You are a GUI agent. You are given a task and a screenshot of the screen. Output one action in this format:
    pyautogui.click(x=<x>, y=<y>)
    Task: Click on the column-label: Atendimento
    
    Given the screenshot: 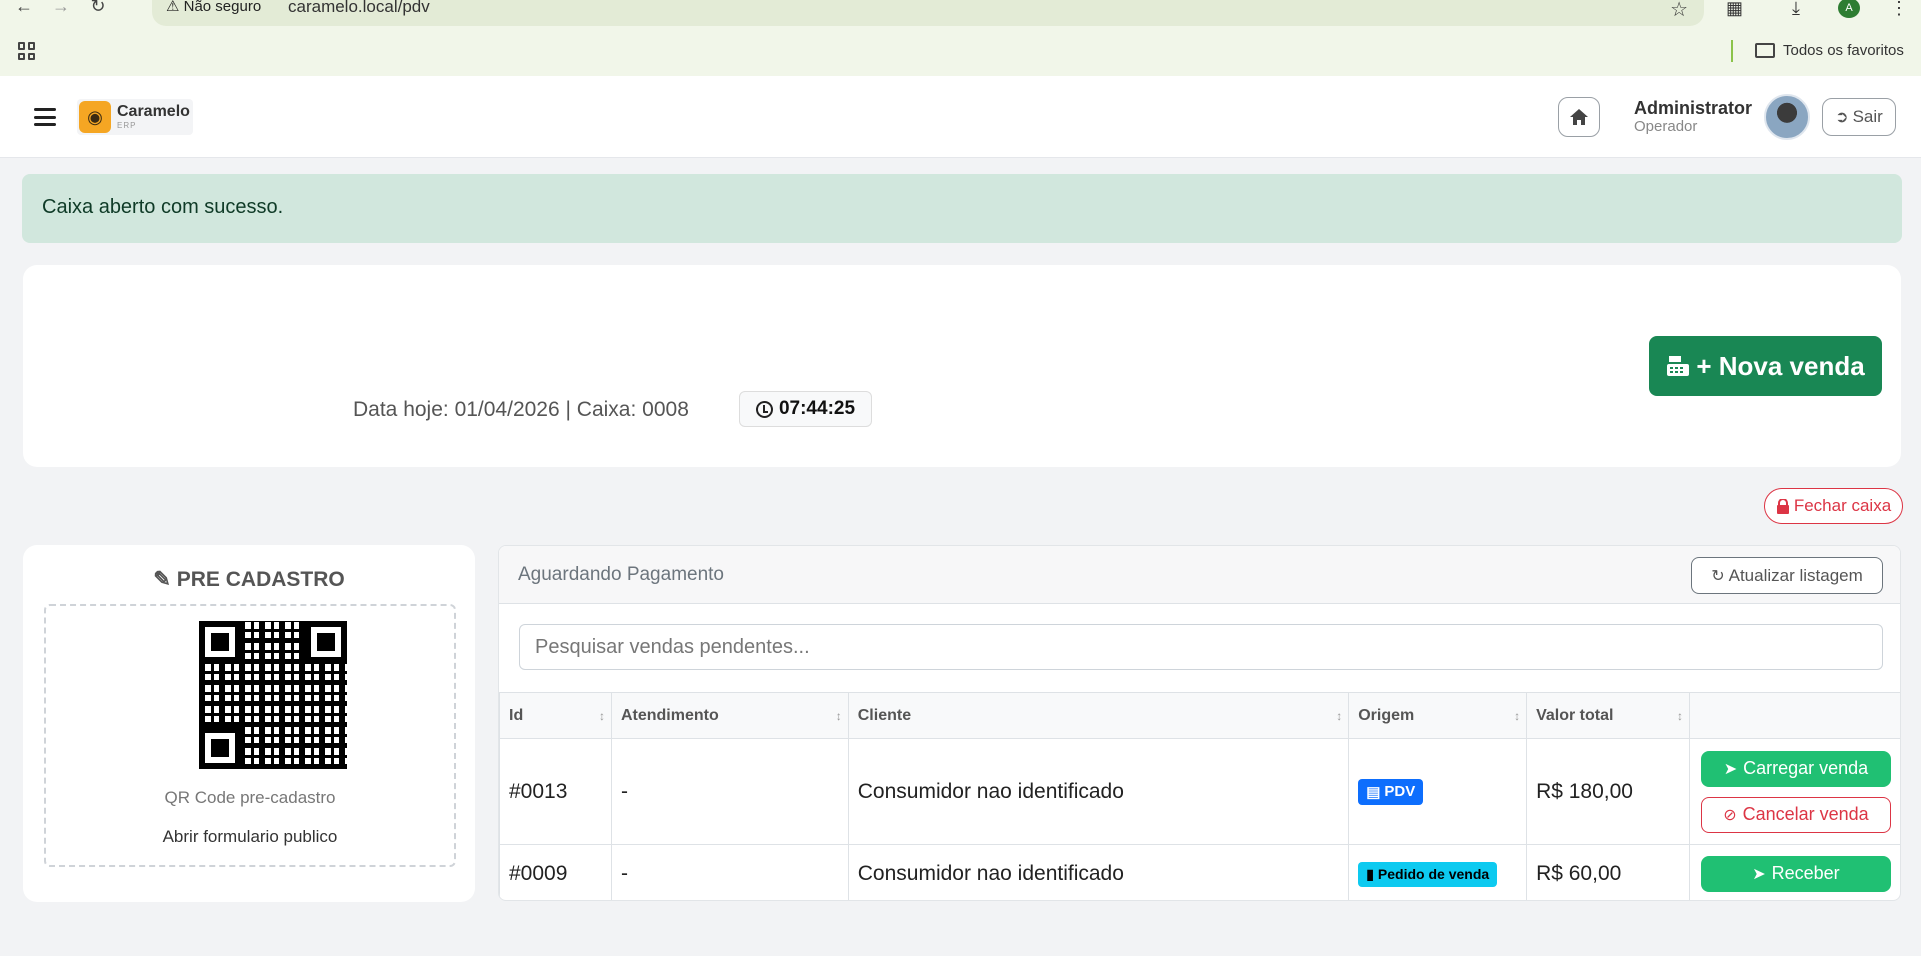 What is the action you would take?
    pyautogui.click(x=669, y=715)
    